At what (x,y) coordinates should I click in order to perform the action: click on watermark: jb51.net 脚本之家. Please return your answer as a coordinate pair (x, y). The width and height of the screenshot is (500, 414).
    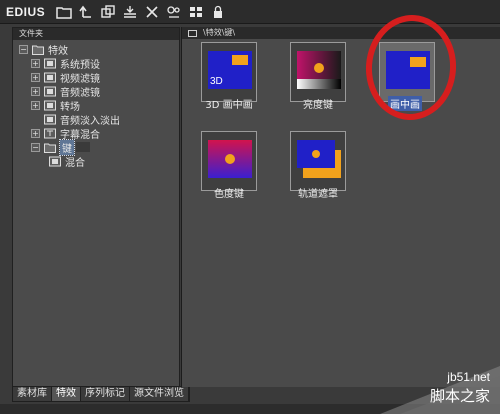
    Looking at the image, I should click on (440, 384).